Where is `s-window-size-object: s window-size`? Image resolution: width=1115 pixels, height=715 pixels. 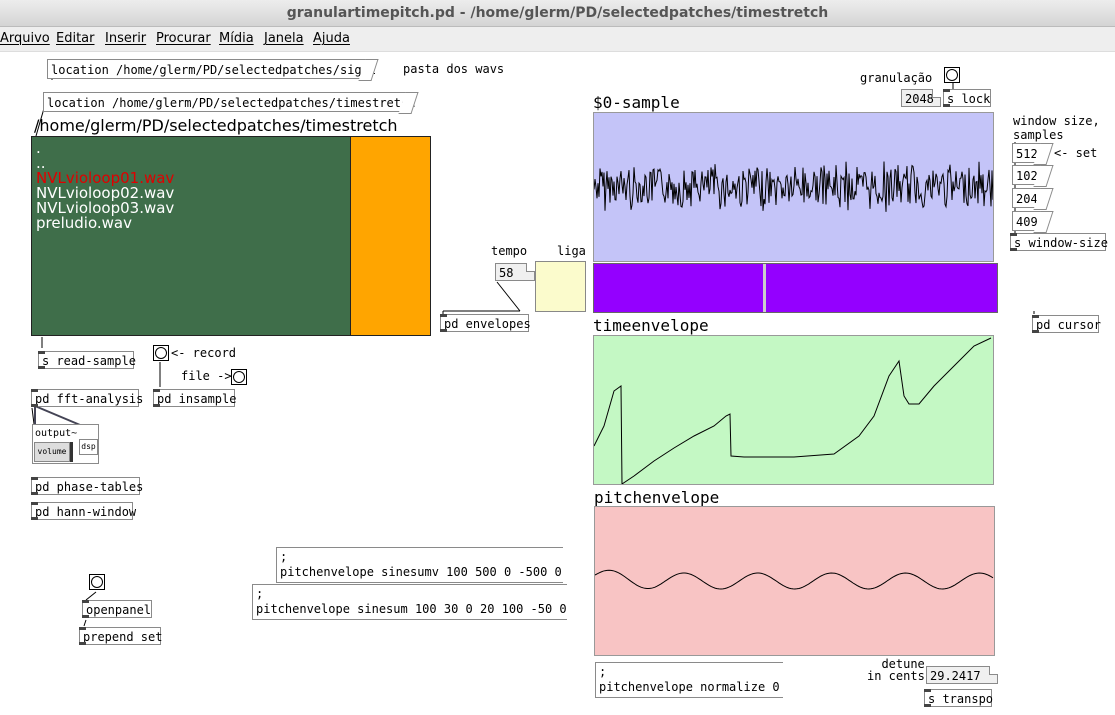
s-window-size-object: s window-size is located at coordinates (1059, 242).